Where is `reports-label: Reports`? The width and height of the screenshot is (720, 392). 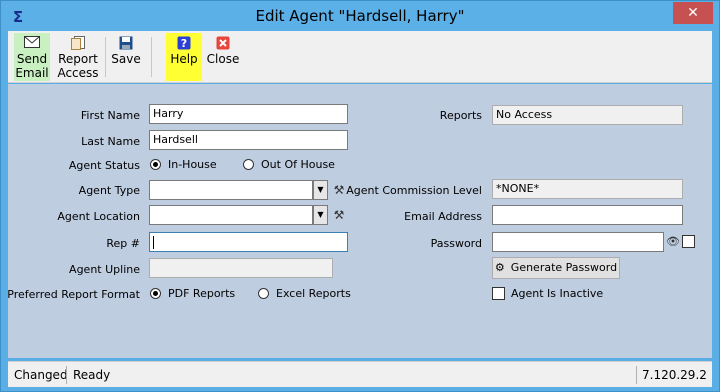
reports-label: Reports is located at coordinates (460, 115).